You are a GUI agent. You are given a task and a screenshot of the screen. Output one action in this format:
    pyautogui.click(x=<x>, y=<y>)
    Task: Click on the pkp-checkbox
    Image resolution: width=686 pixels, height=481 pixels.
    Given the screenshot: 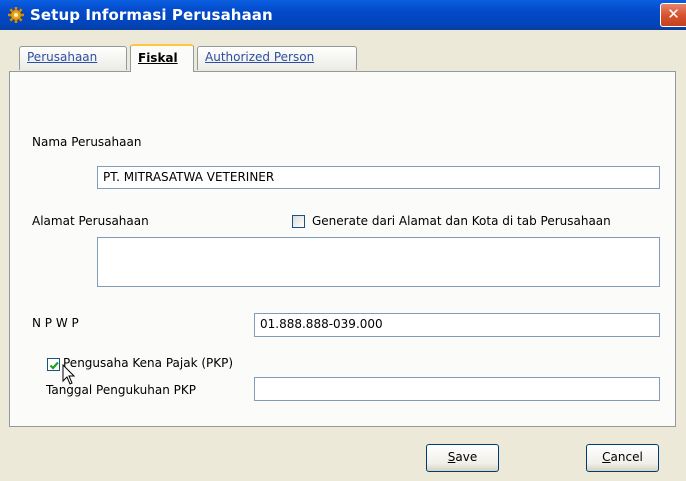 What is the action you would take?
    pyautogui.click(x=53, y=364)
    